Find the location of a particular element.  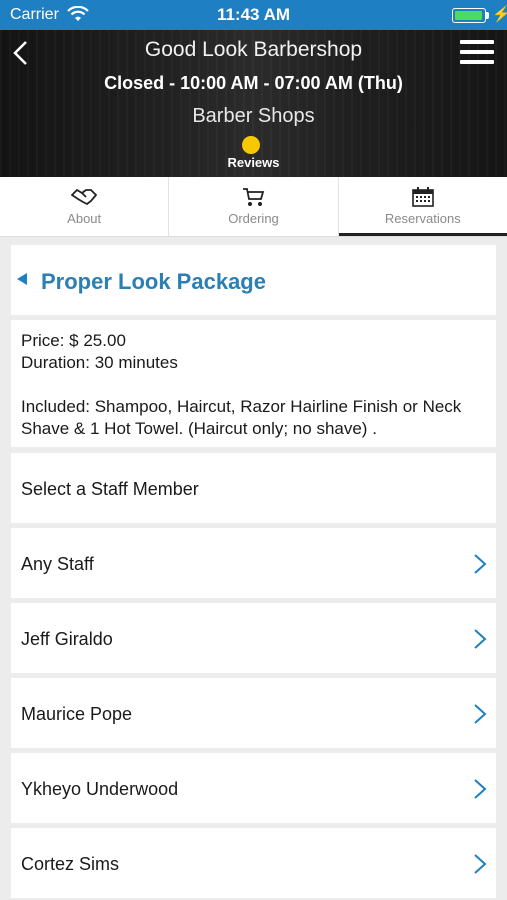

back-button is located at coordinates (20, 53).